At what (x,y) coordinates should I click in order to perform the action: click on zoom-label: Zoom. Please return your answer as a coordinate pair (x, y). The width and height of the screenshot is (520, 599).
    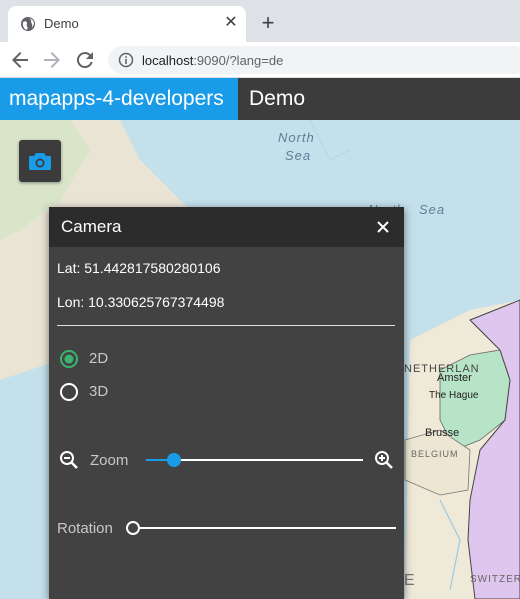
    Looking at the image, I should click on (109, 460).